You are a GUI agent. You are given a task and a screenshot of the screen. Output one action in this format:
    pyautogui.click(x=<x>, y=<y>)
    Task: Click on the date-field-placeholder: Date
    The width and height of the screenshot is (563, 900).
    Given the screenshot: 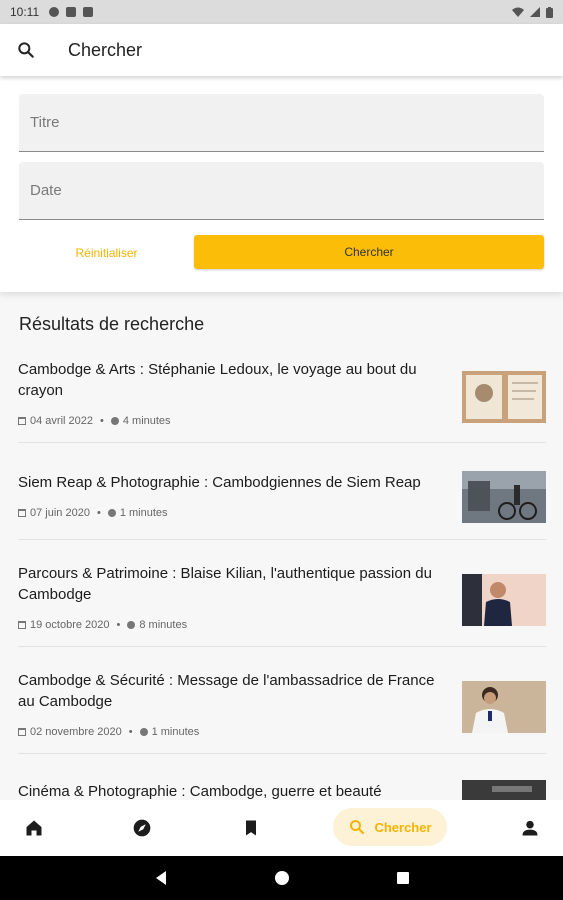 What is the action you would take?
    pyautogui.click(x=46, y=190)
    